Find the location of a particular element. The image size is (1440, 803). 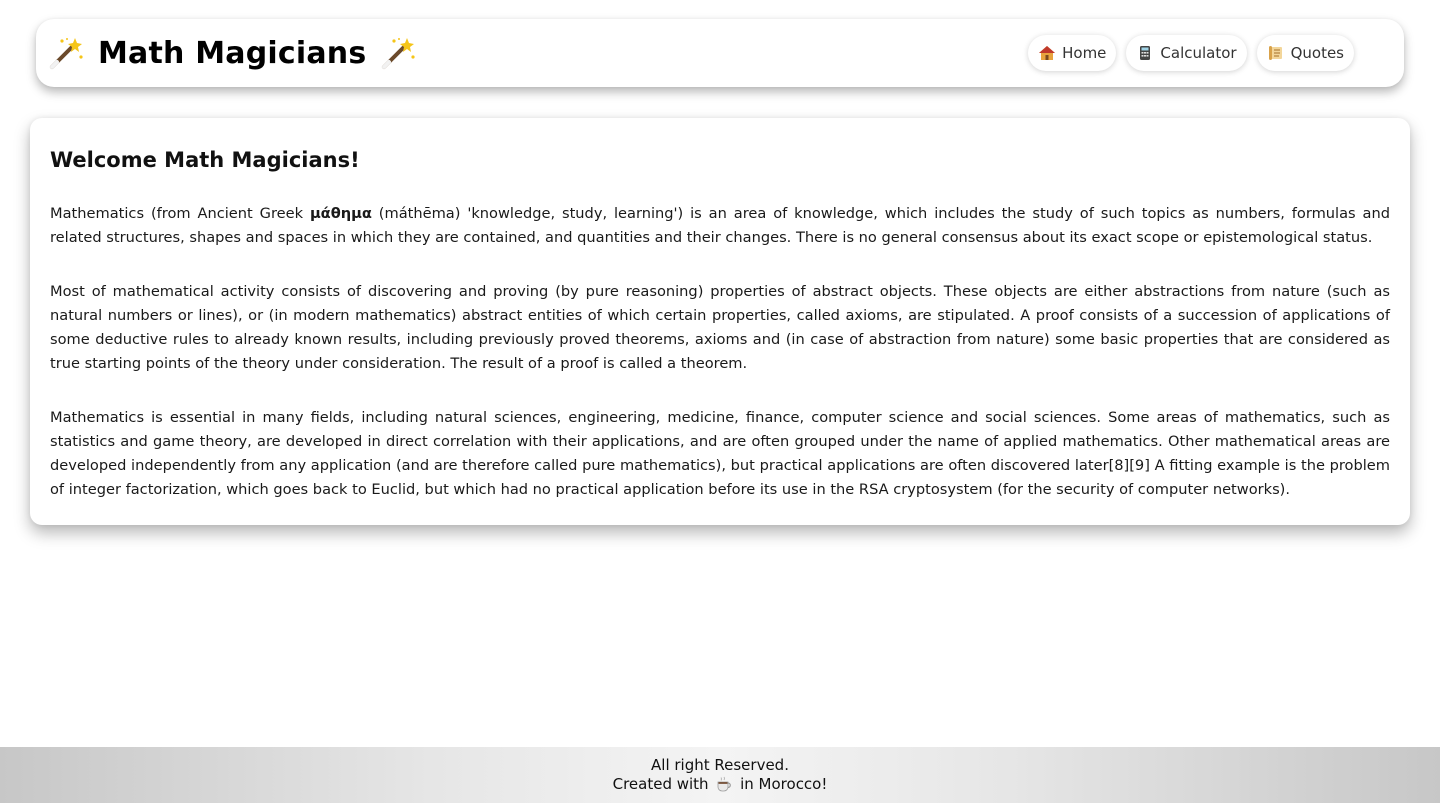

nav-link-calculator: Calculator is located at coordinates (1186, 53).